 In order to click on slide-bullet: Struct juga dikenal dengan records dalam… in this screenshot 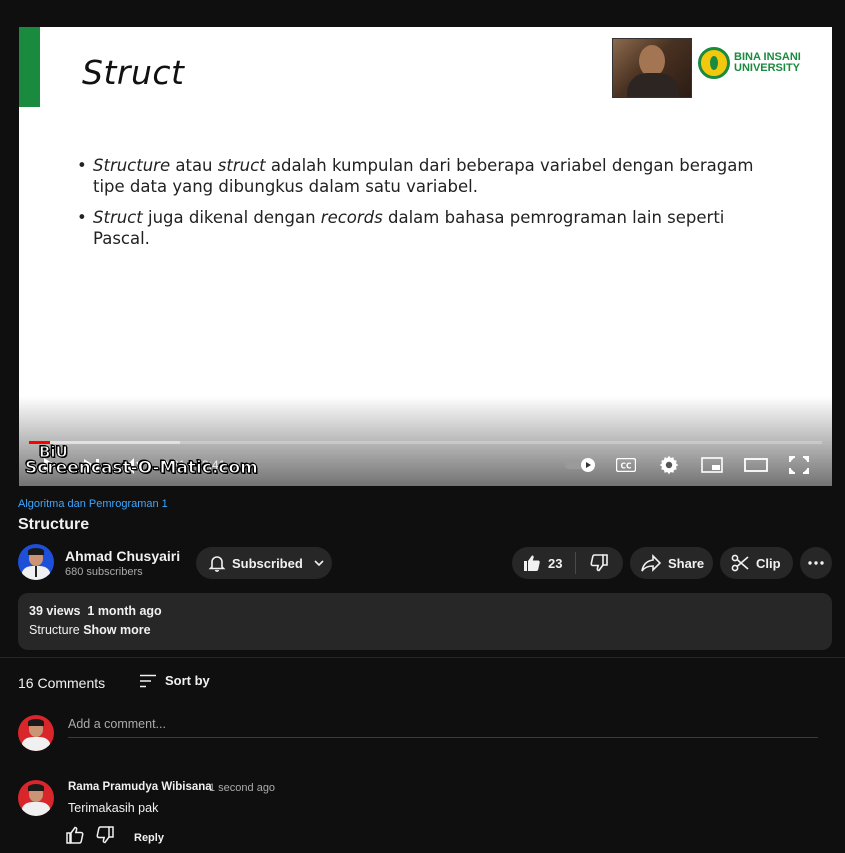, I will do `click(427, 228)`.